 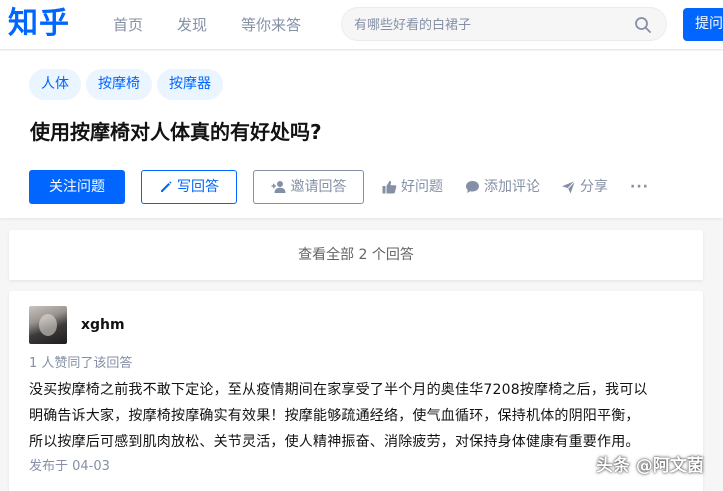 What do you see at coordinates (166, 186) in the screenshot?
I see `pencil-icon` at bounding box center [166, 186].